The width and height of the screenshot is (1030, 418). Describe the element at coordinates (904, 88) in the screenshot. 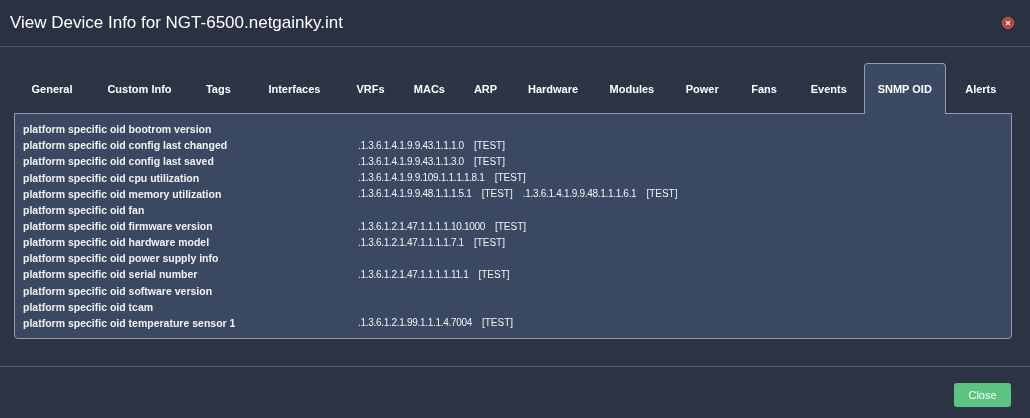

I see `tab: SNMP OID` at that location.